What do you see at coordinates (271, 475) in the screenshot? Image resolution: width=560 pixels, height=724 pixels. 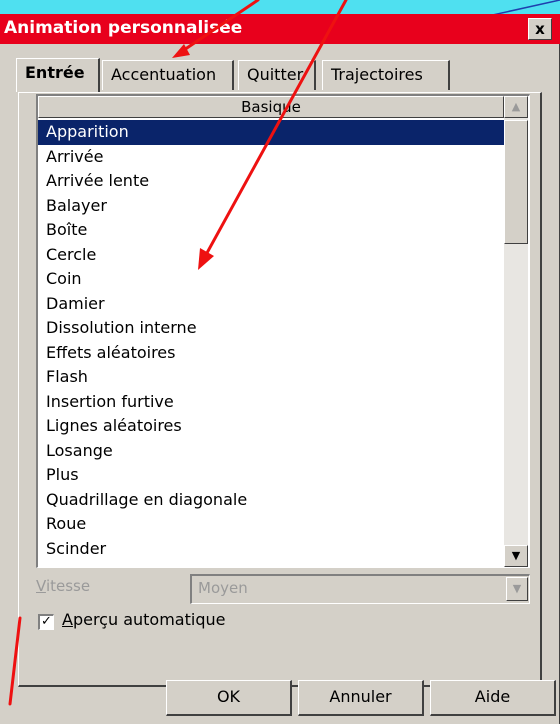 I see `list-item: Plus` at bounding box center [271, 475].